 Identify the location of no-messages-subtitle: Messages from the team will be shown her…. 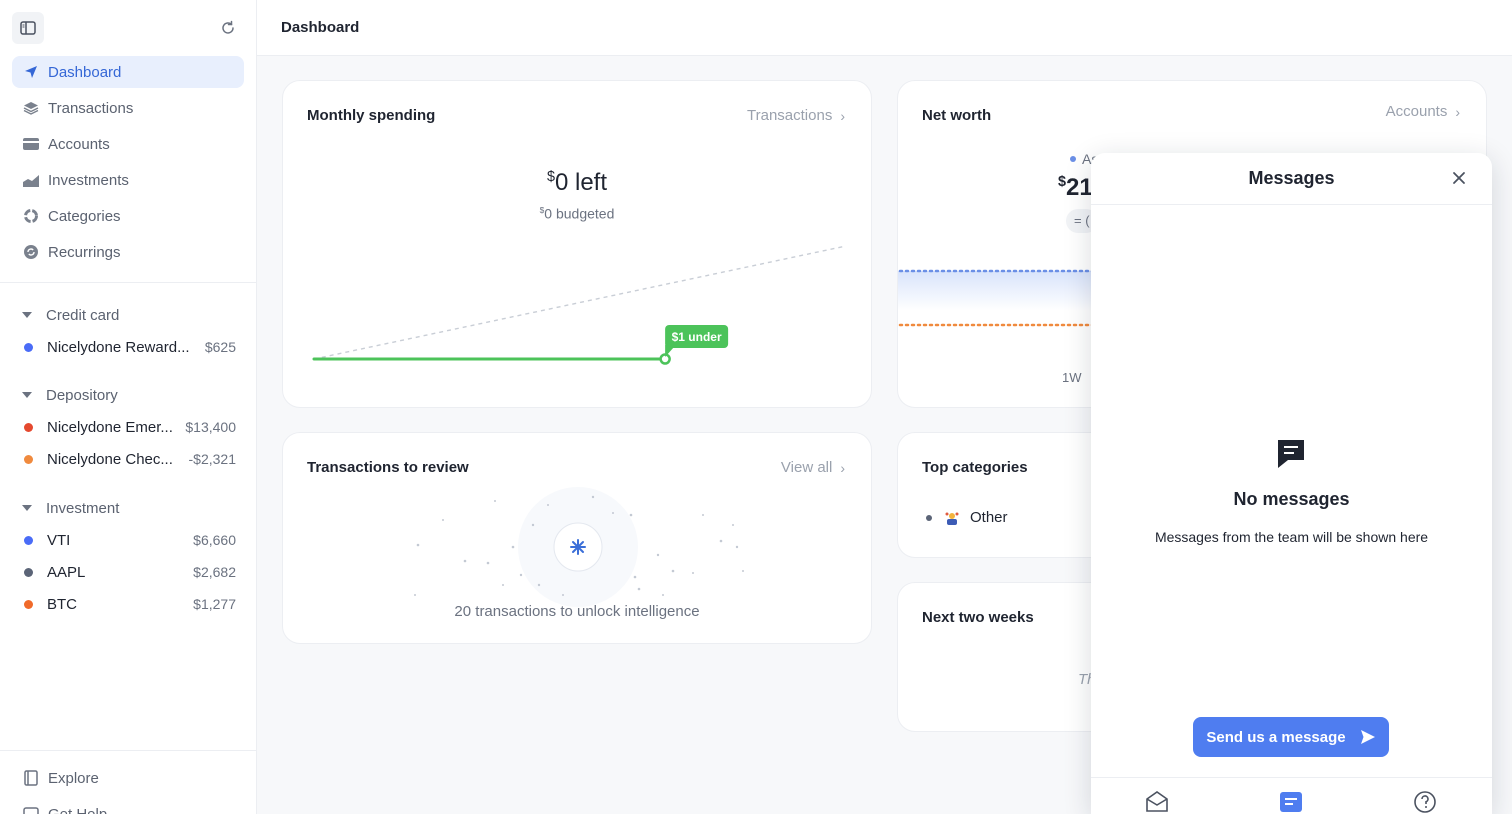
(1291, 537).